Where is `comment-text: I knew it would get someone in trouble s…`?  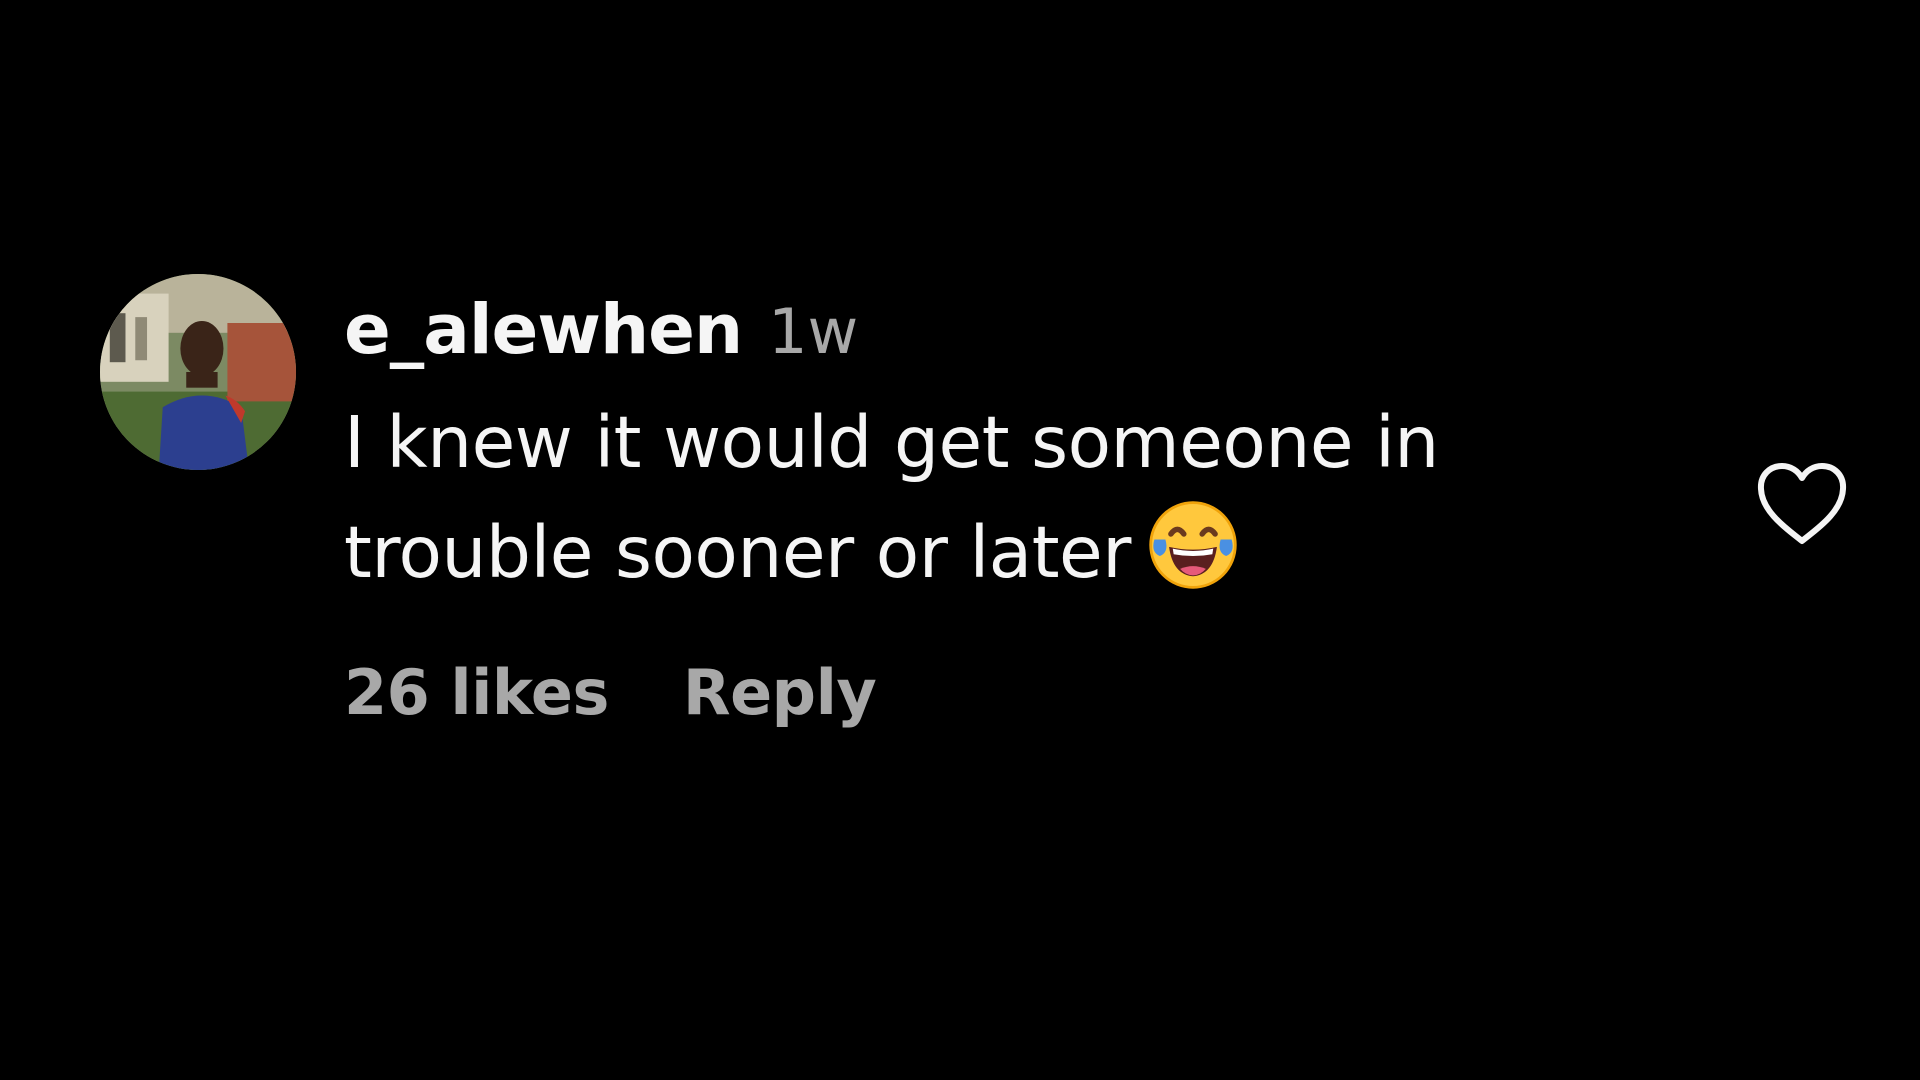 comment-text: I knew it would get someone in trouble s… is located at coordinates (1004, 498).